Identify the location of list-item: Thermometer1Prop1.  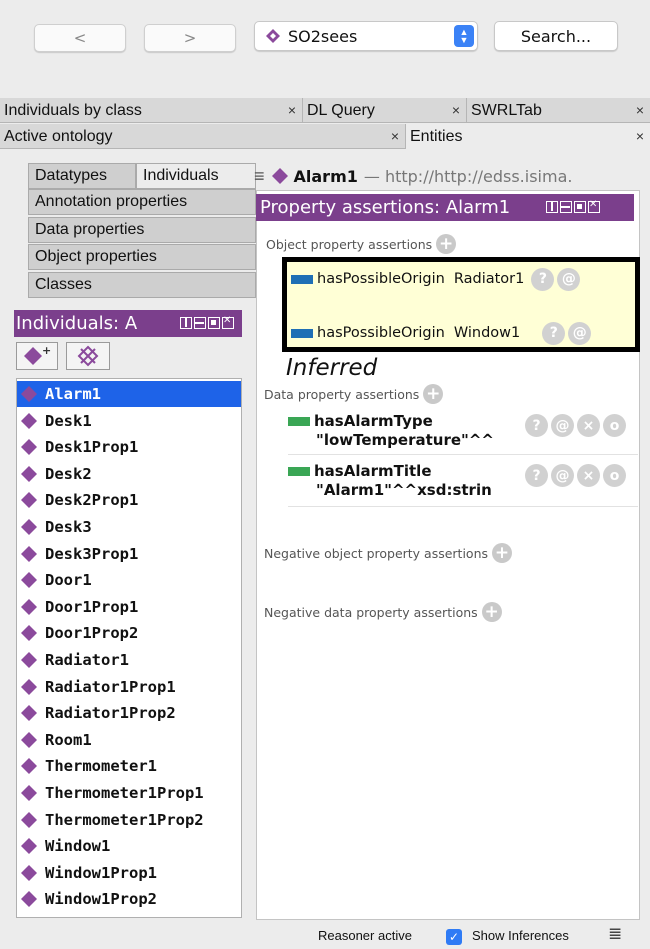
(129, 793).